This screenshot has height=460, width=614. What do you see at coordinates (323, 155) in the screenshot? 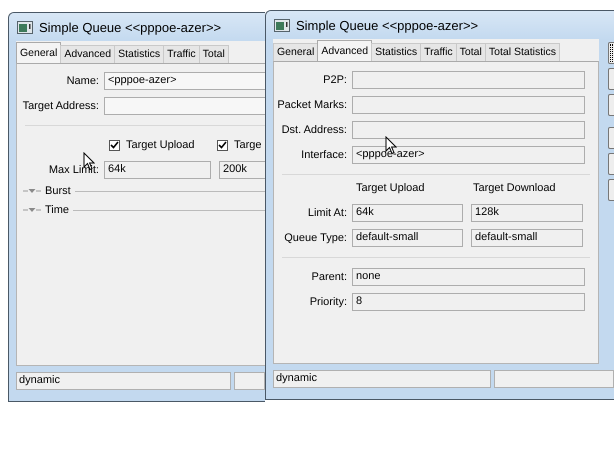
I see `field-label: Interface:` at bounding box center [323, 155].